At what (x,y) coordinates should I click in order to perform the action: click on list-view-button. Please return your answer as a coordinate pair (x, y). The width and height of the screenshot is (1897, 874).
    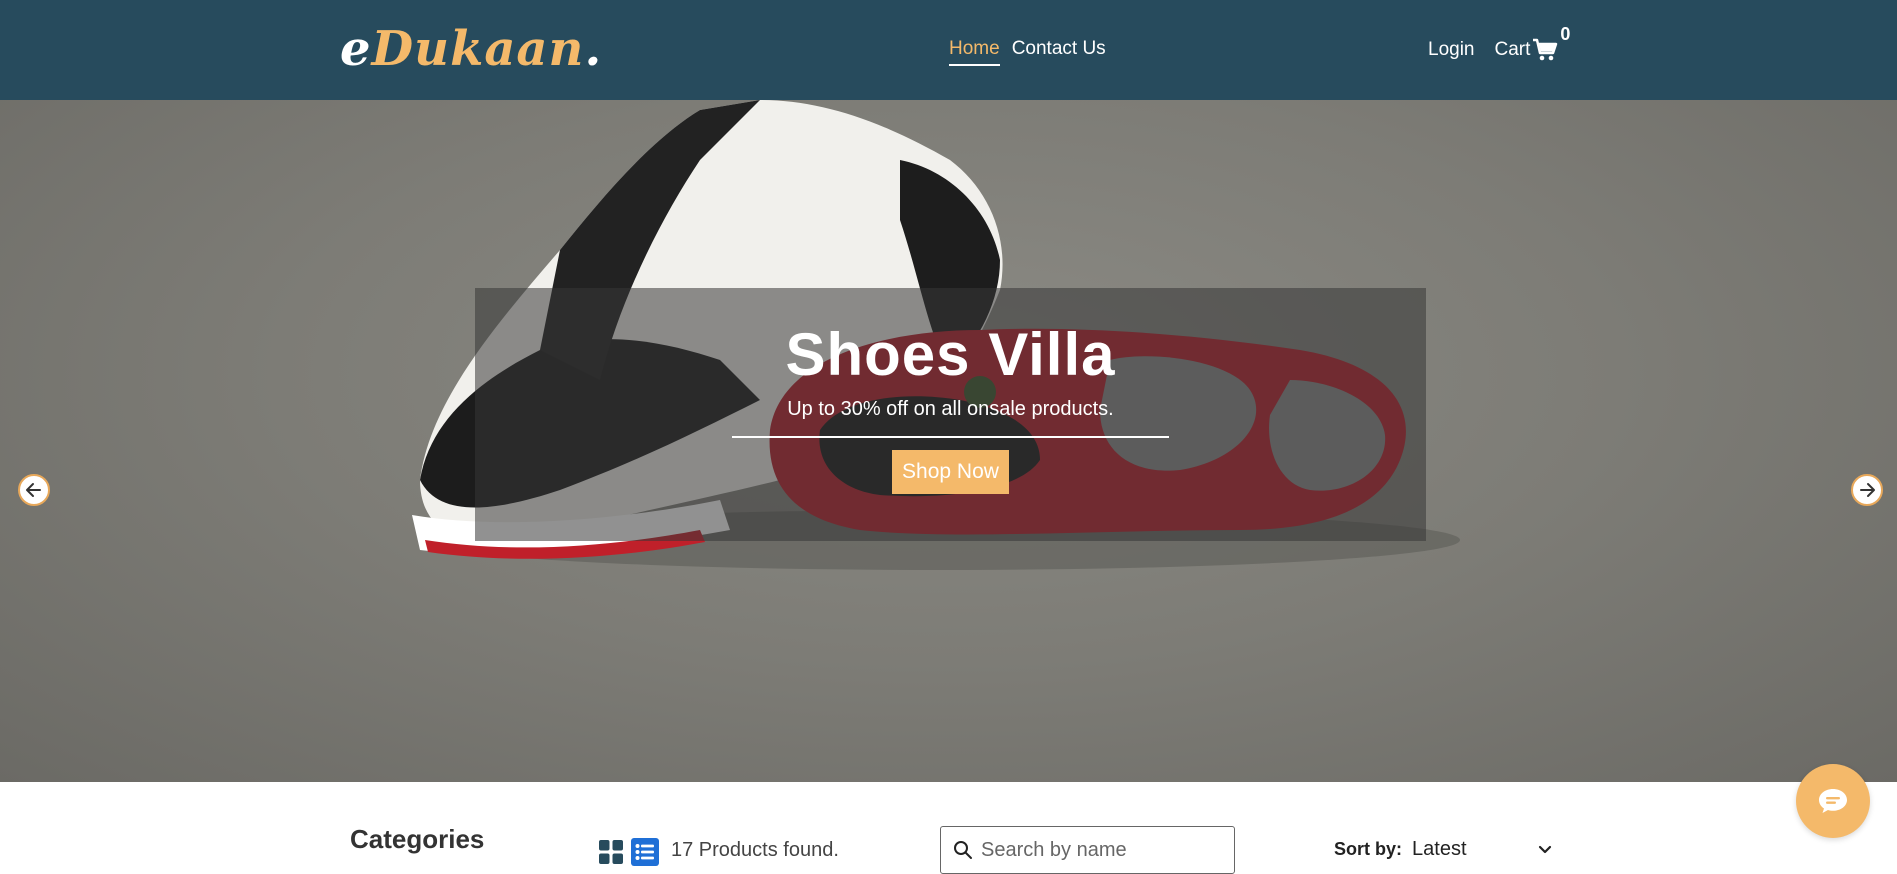
    Looking at the image, I should click on (645, 852).